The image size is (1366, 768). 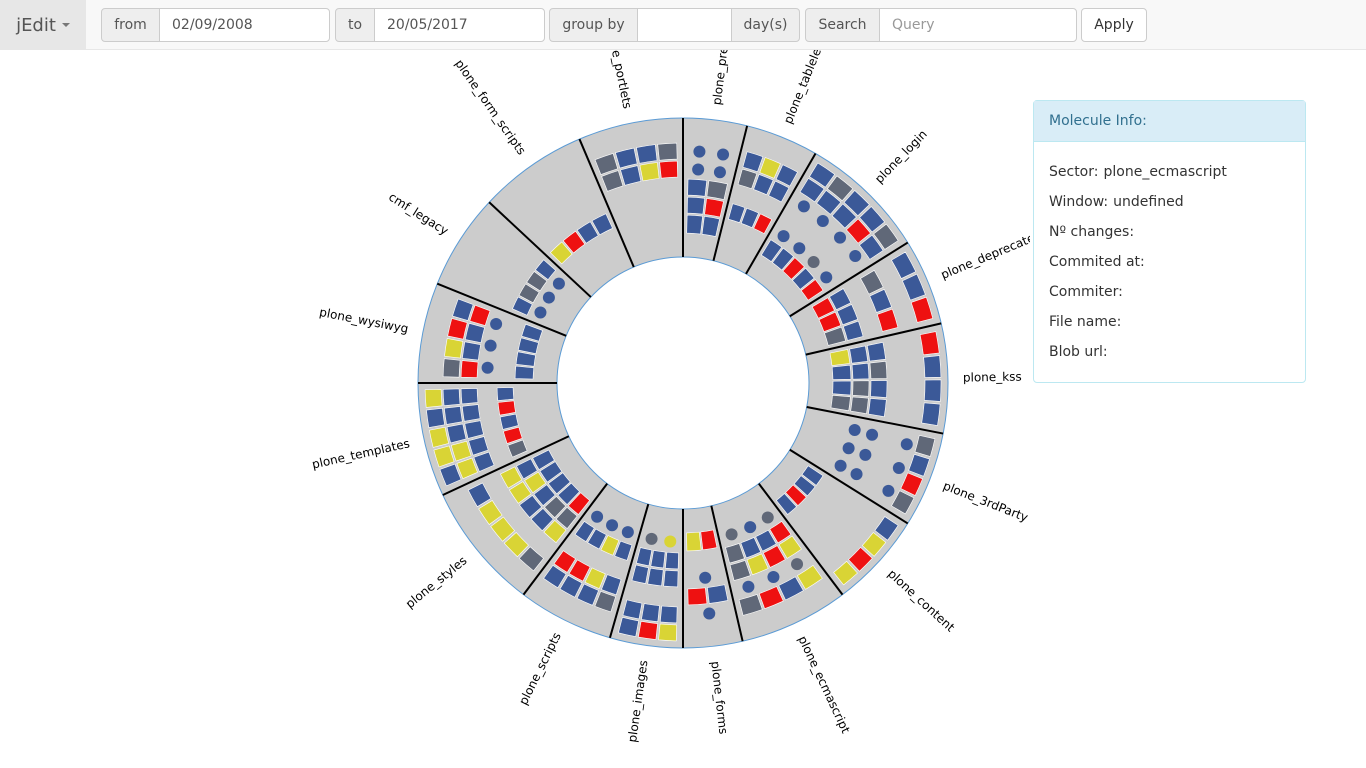 I want to click on info-row-commited-at: Commited at:, so click(x=1169, y=262).